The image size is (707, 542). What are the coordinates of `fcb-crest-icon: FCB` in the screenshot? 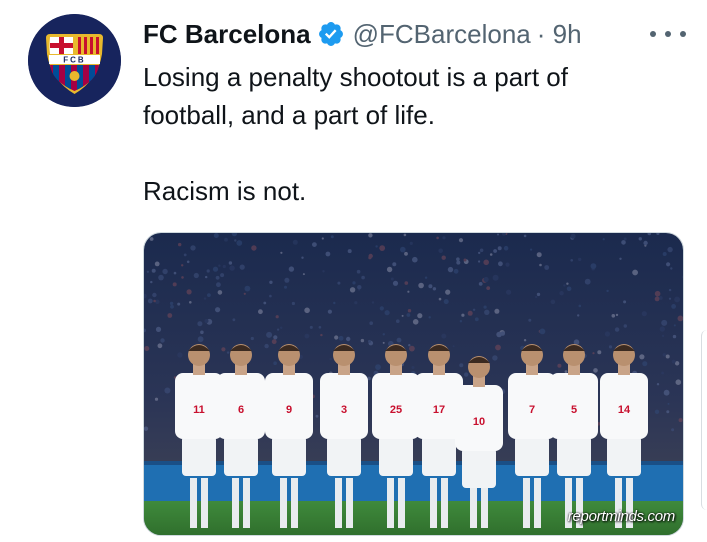 It's located at (74, 60).